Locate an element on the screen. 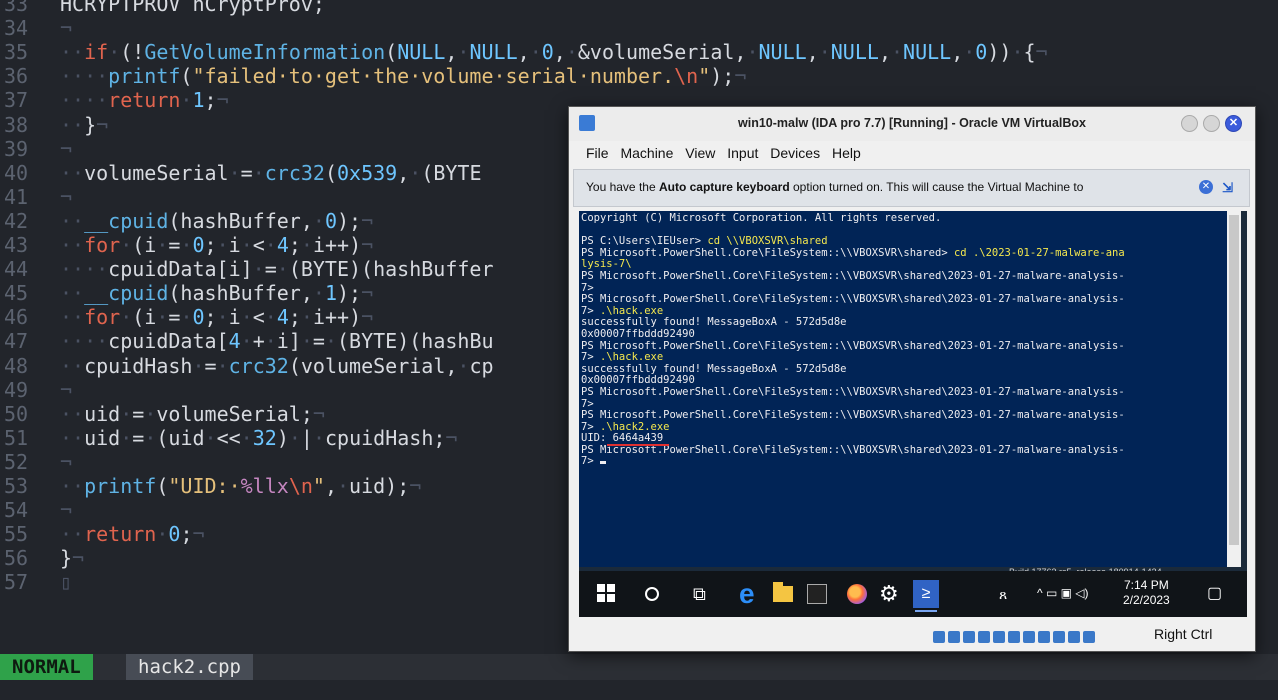  taskbar-clock: 7:14 PM 2/2/2023 is located at coordinates (1146, 593).